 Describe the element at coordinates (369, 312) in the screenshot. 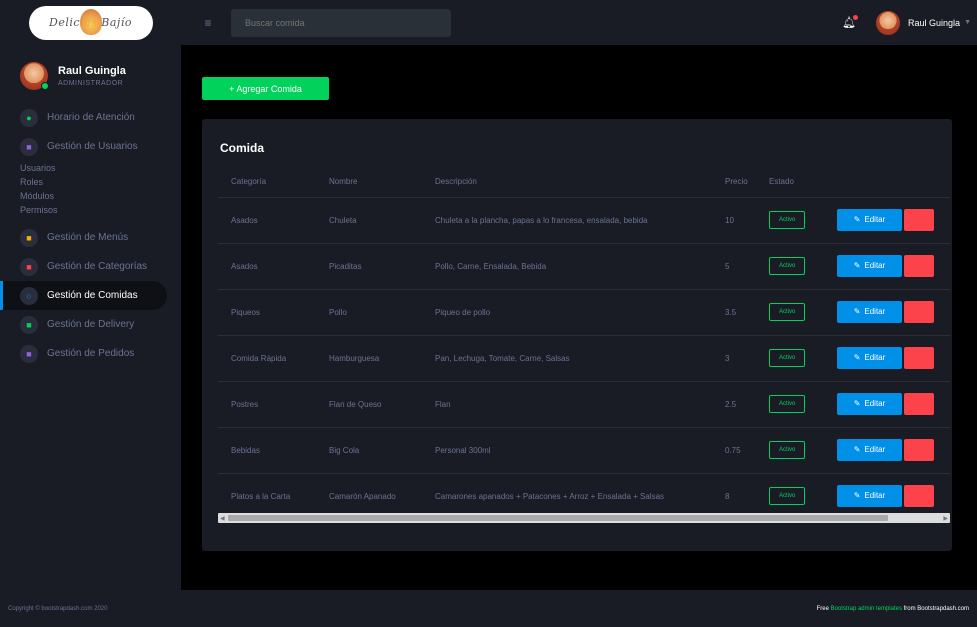

I see `cell-nombre: Pollo` at that location.